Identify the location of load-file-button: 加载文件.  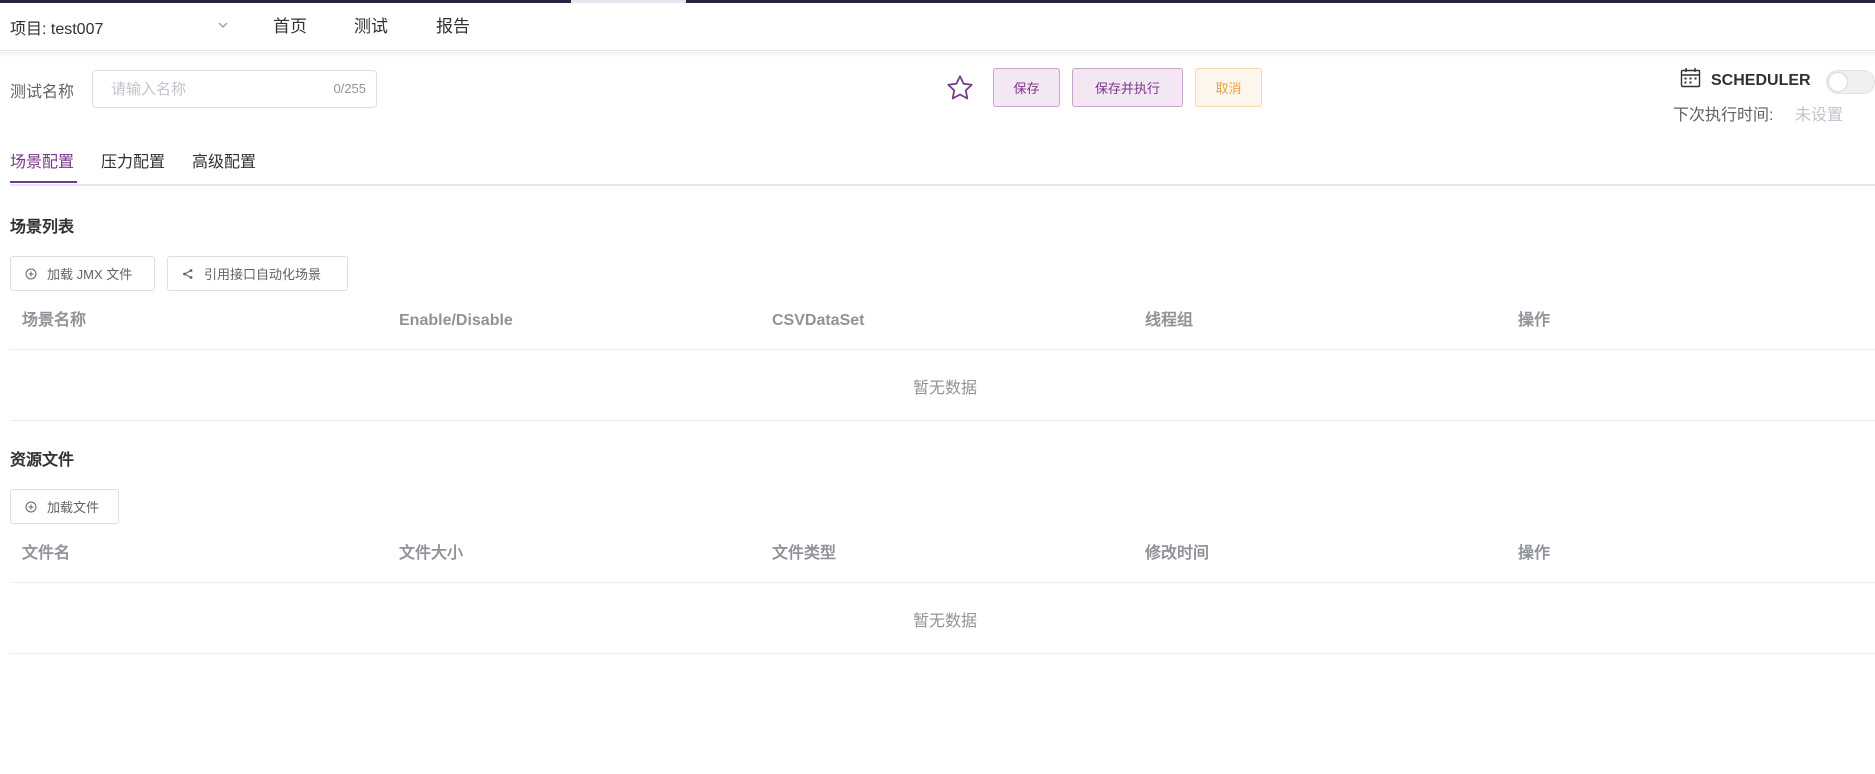
(64, 506).